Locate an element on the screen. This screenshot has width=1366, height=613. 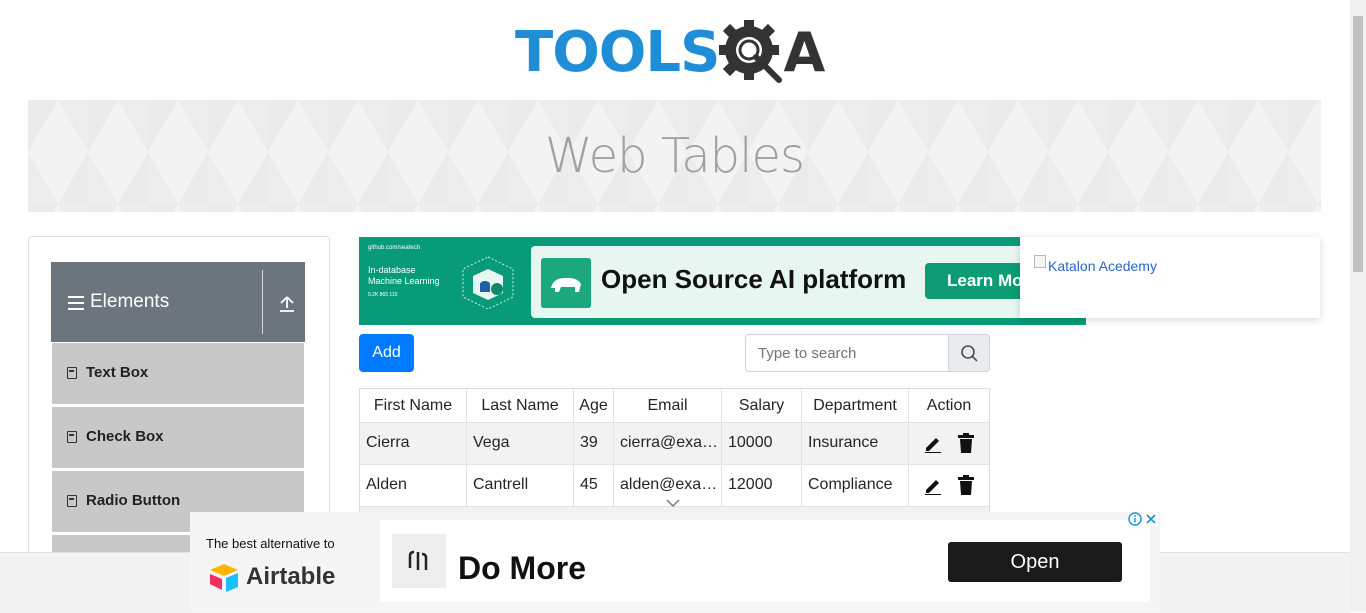
sidebar-item-label: Radio Button is located at coordinates (133, 500).